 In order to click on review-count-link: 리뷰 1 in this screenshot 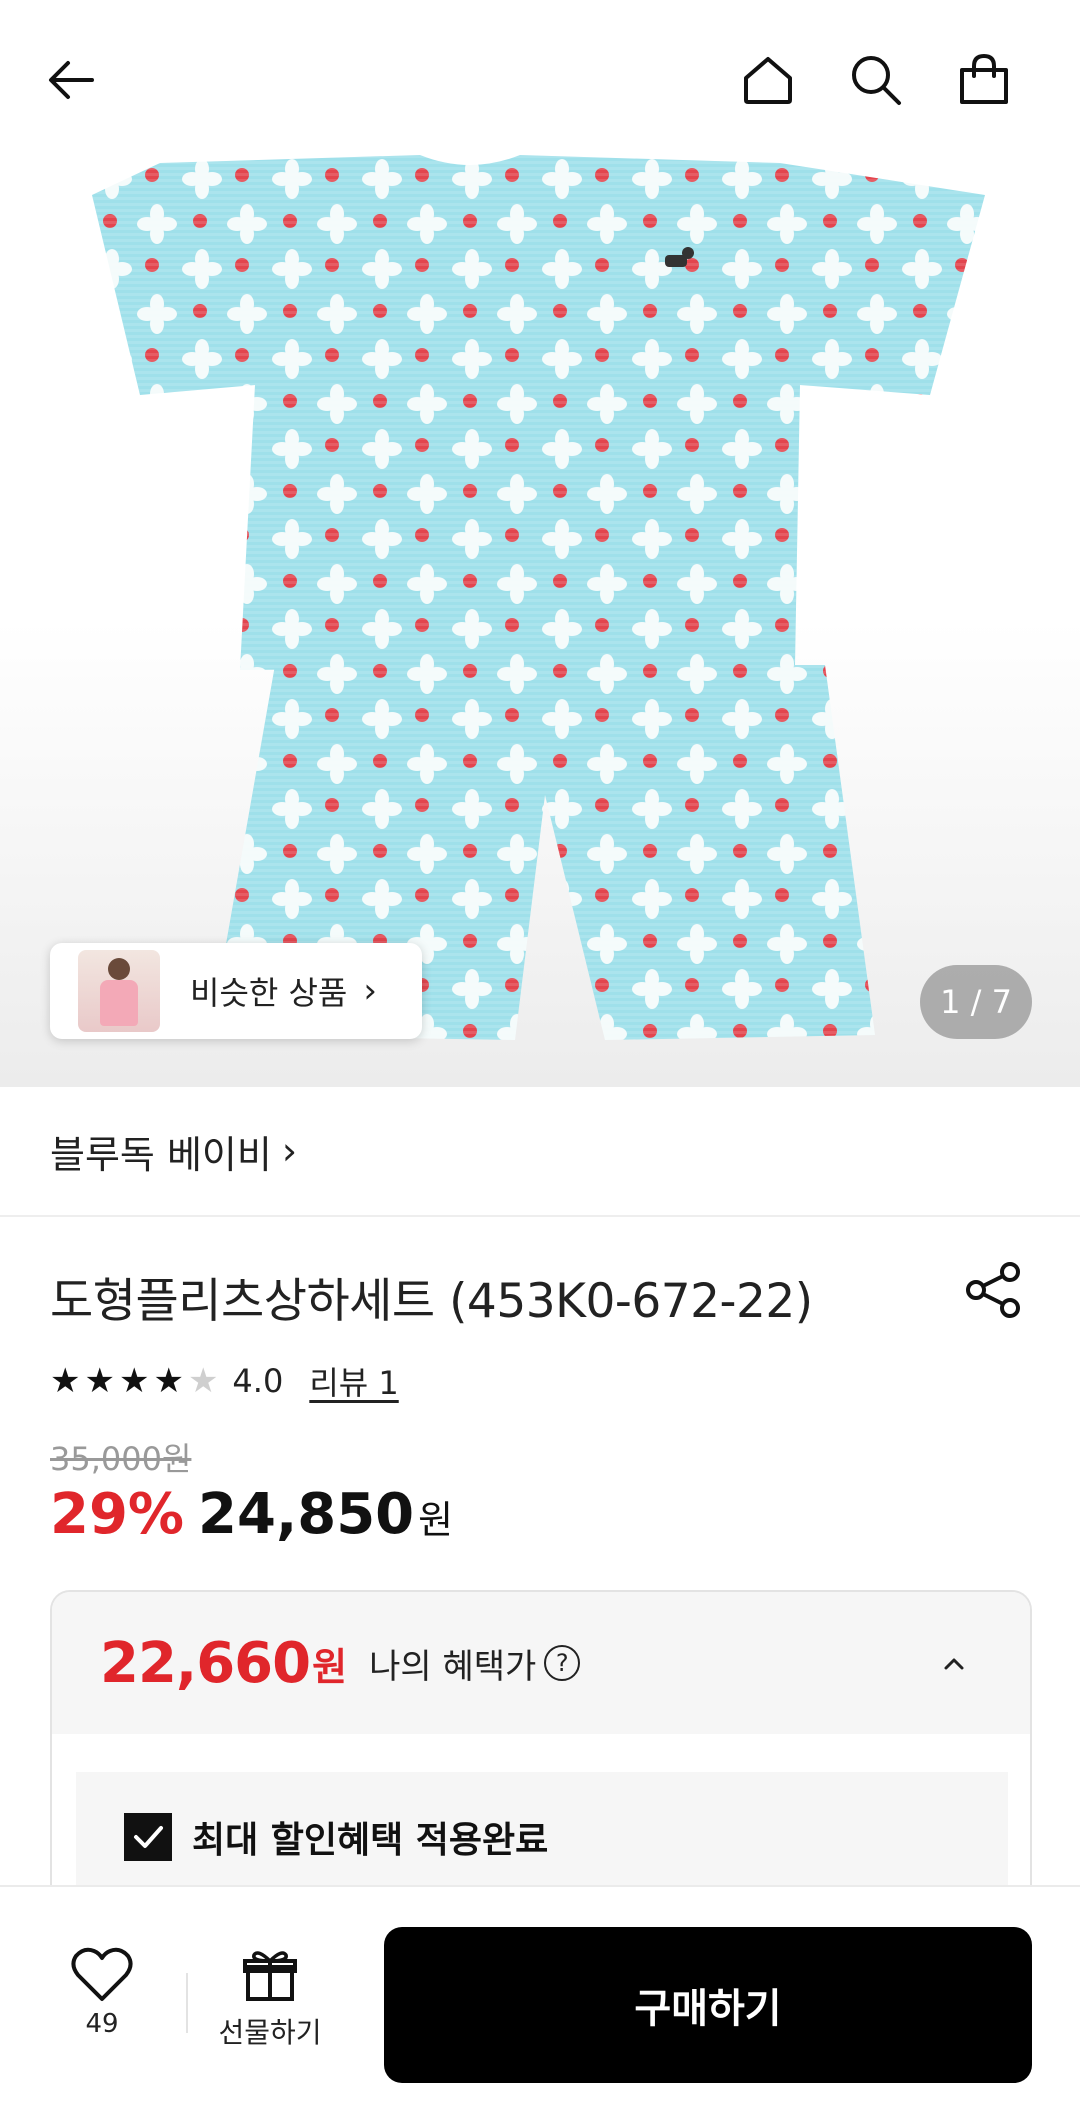, I will do `click(353, 1381)`.